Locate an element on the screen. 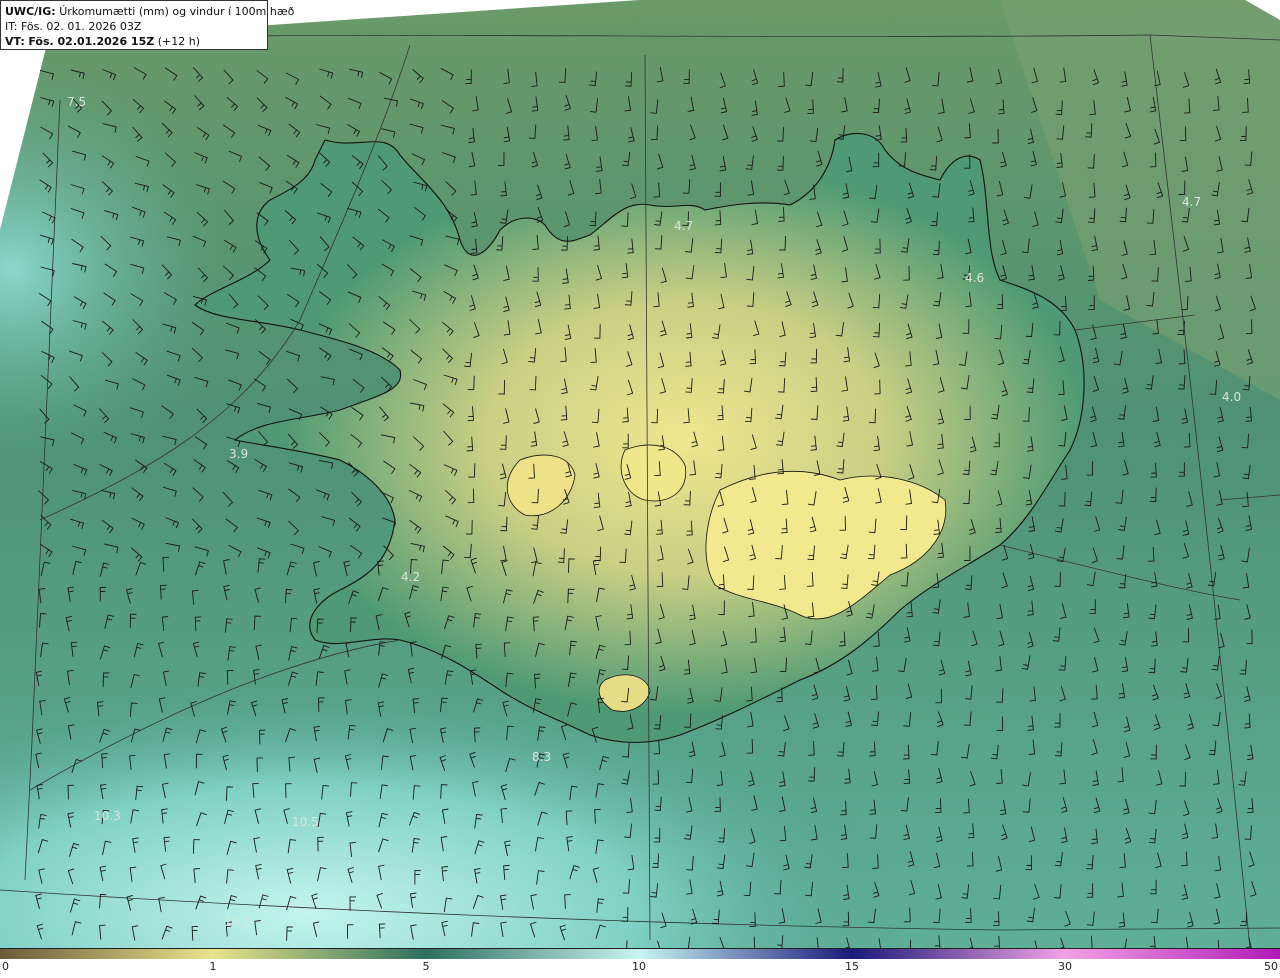 This screenshot has width=1280, height=978. colorbar-tick: 1 is located at coordinates (213, 966).